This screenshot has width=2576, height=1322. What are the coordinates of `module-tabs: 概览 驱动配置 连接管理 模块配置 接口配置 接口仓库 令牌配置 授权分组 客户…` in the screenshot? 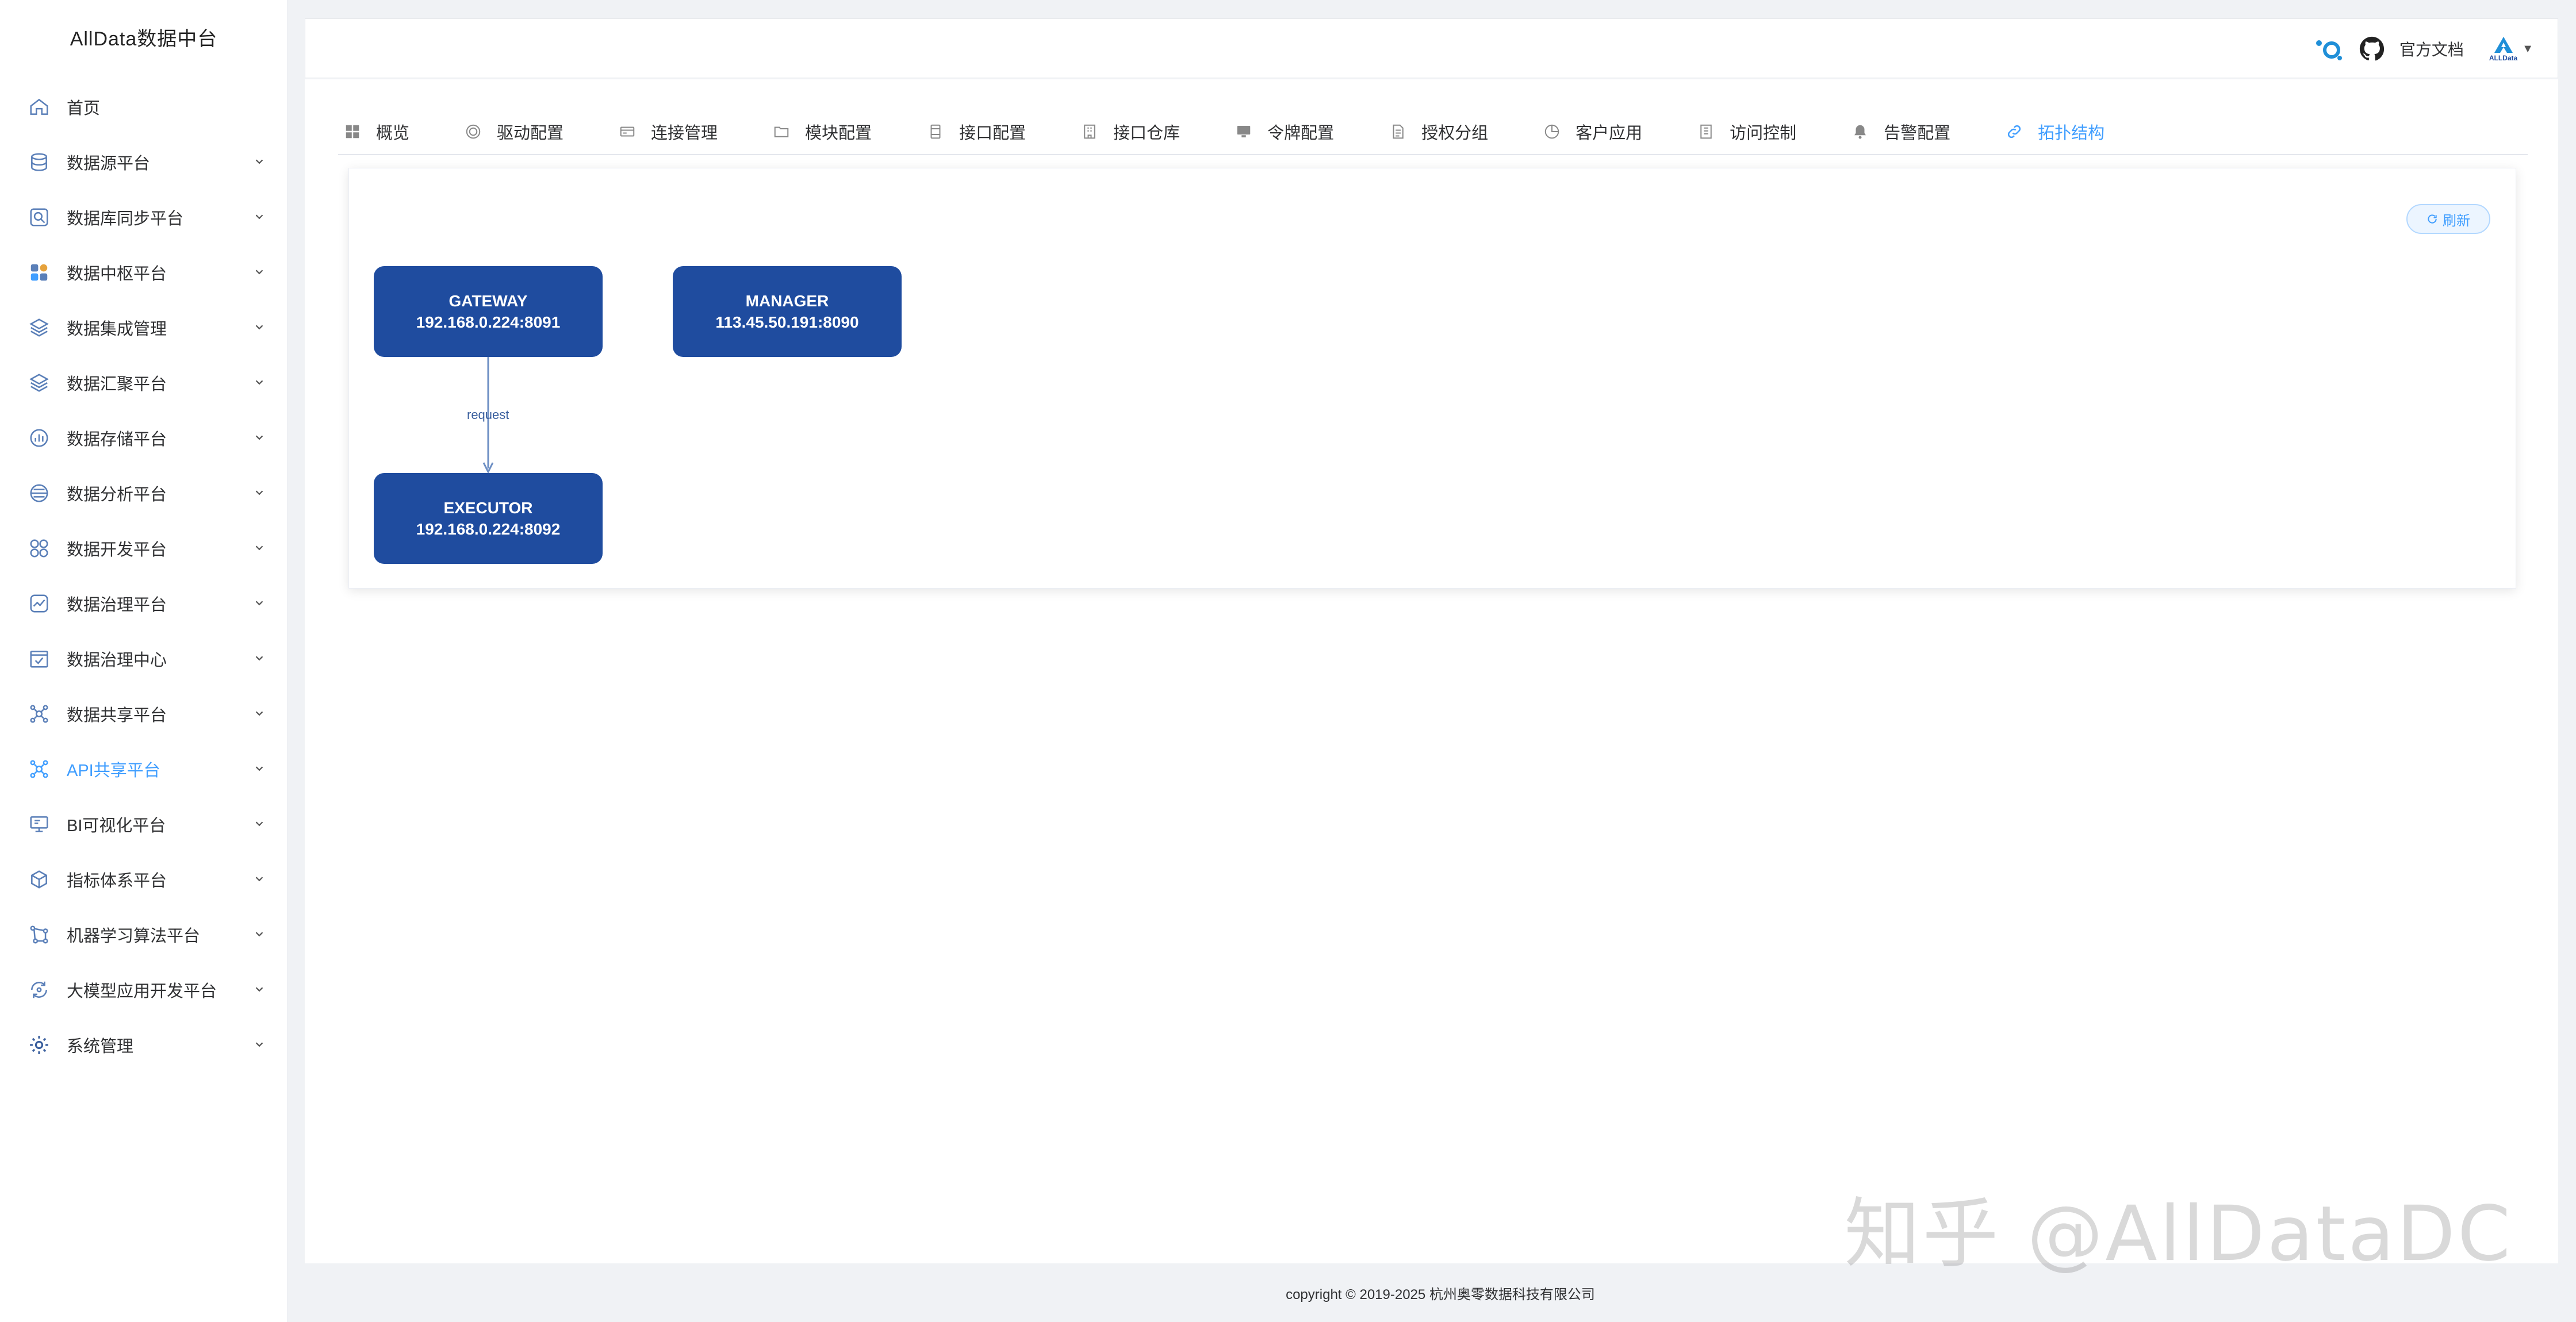 It's located at (1433, 132).